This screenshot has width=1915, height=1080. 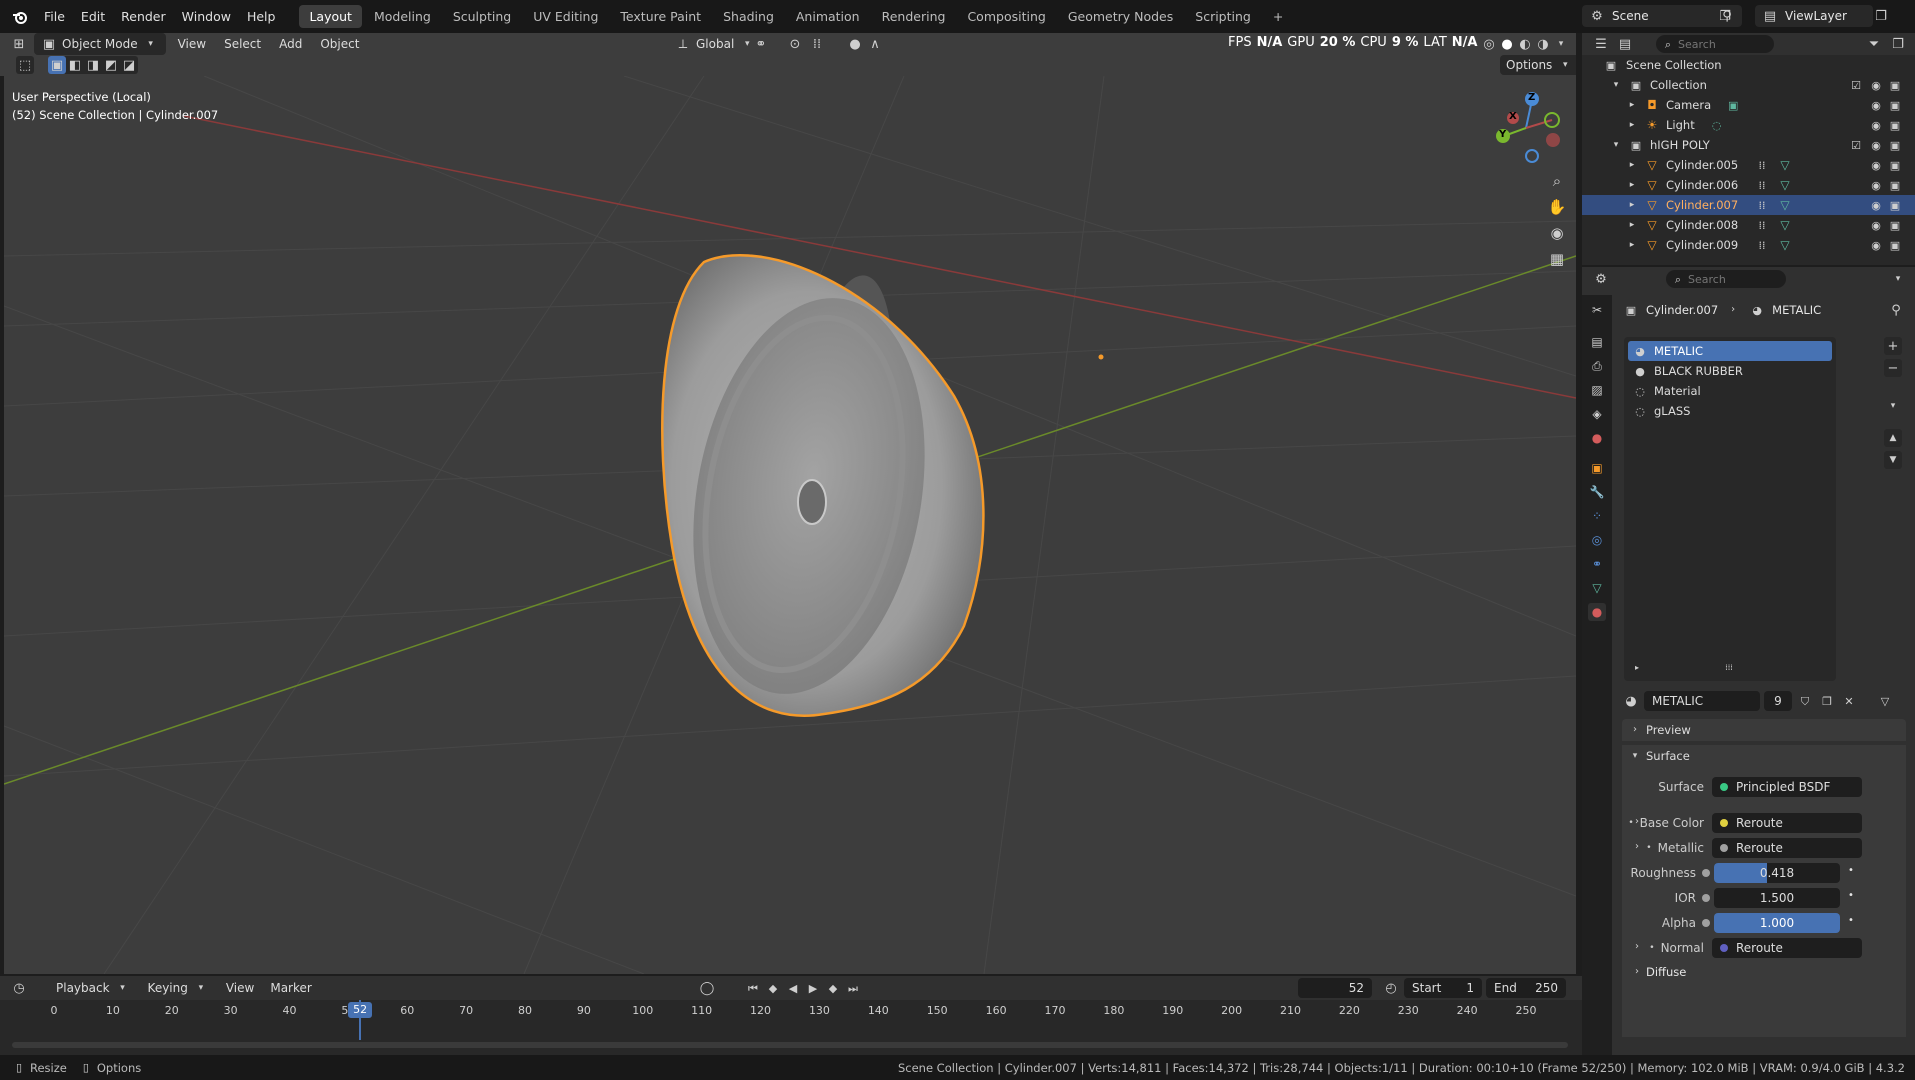 What do you see at coordinates (1597, 540) in the screenshot?
I see `physics-tab-icon: ◎` at bounding box center [1597, 540].